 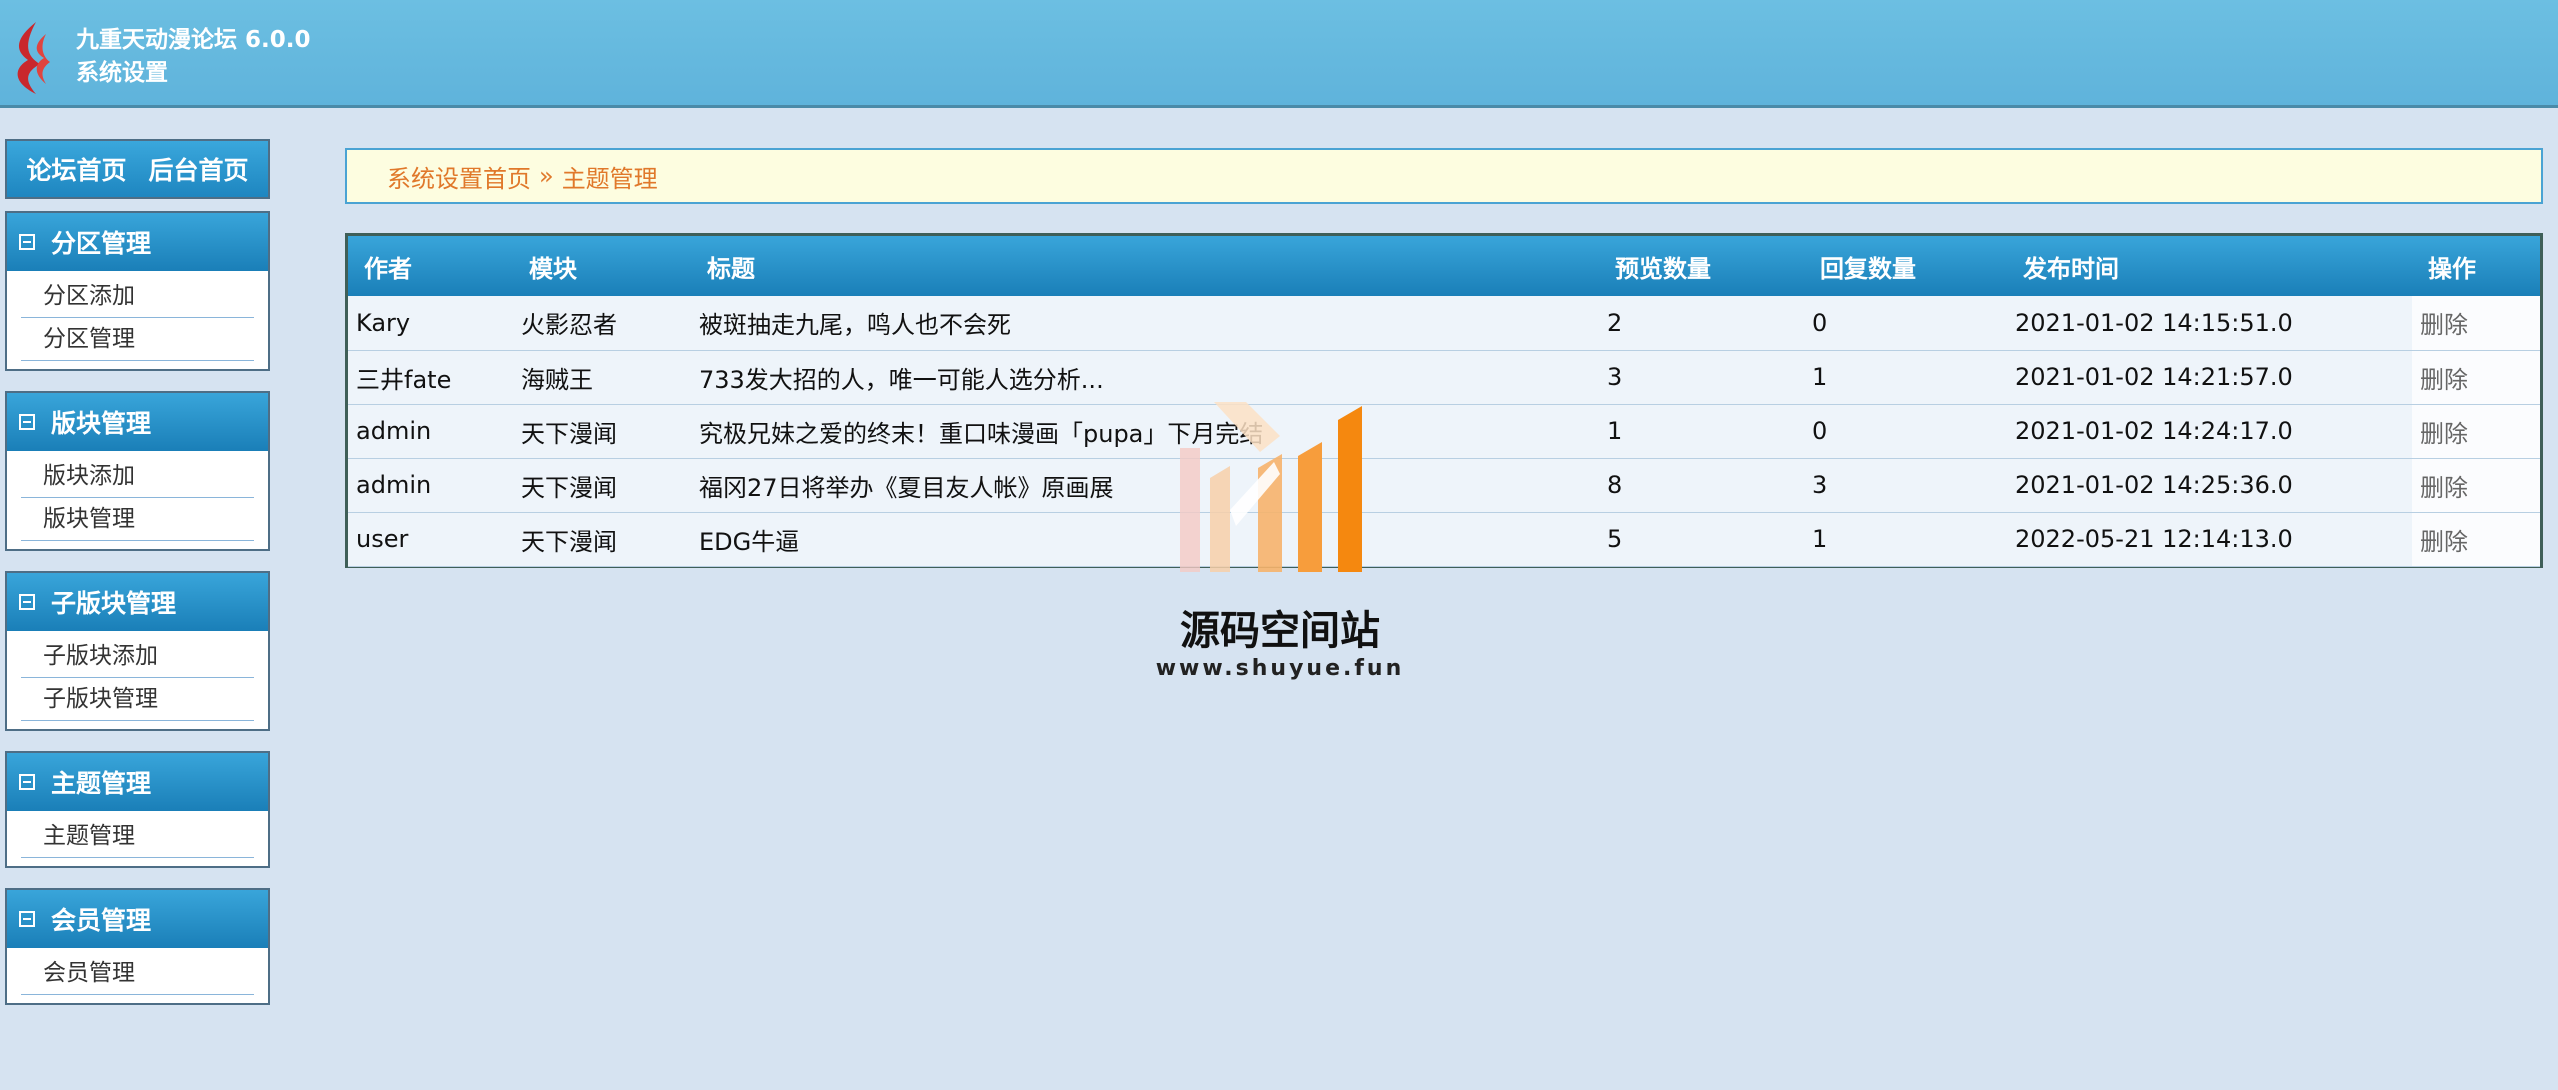 I want to click on cell-views: 3, so click(x=1701, y=377).